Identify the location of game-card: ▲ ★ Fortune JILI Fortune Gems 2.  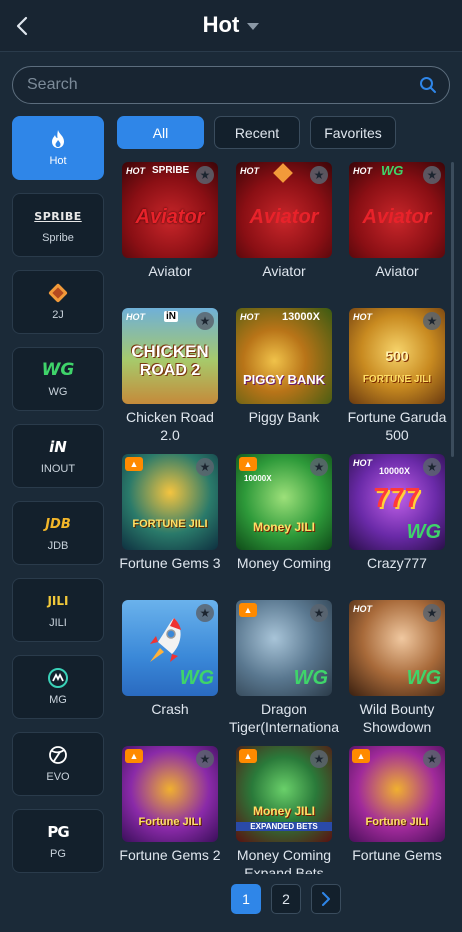
(170, 805).